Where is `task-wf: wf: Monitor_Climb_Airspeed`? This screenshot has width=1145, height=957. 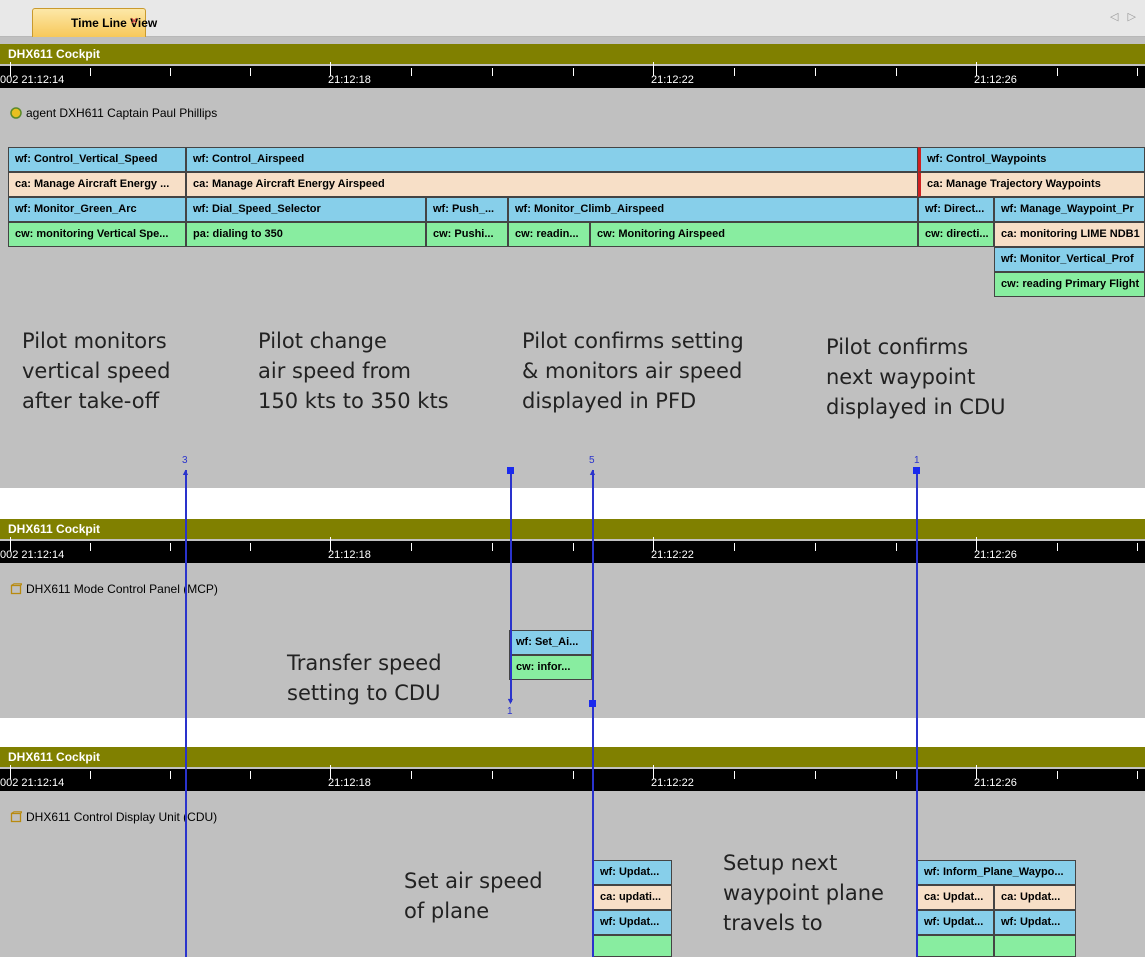 task-wf: wf: Monitor_Climb_Airspeed is located at coordinates (713, 209).